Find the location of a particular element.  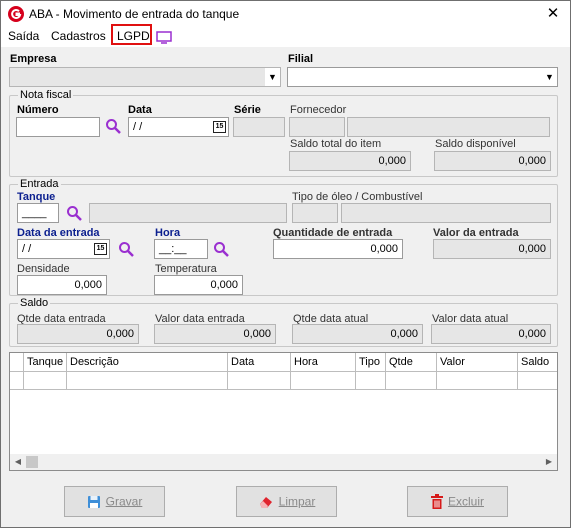

table-row is located at coordinates (283, 381).